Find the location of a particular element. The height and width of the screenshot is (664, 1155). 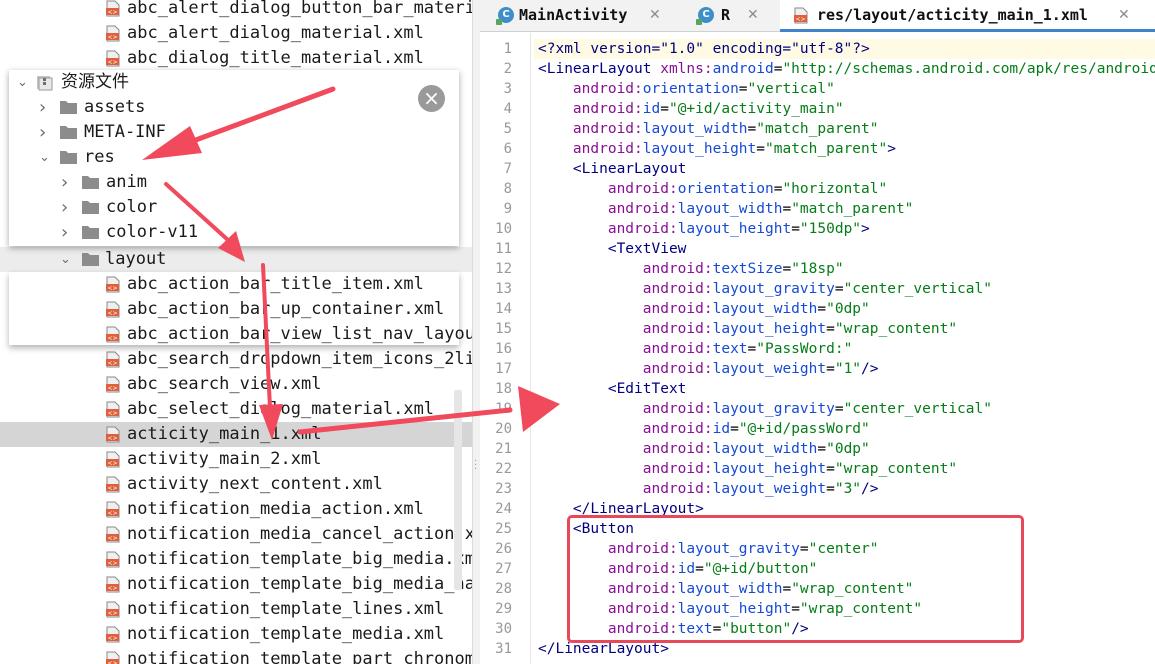

line-number: 29 is located at coordinates (503, 609).